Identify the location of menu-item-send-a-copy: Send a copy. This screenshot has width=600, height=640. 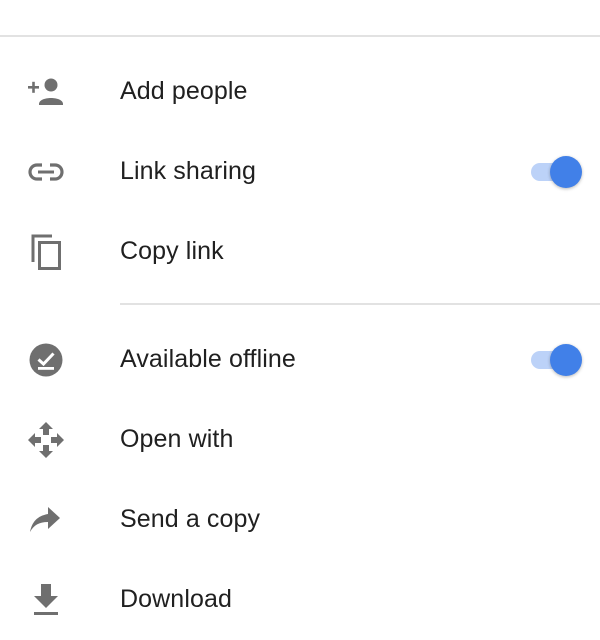
(300, 520).